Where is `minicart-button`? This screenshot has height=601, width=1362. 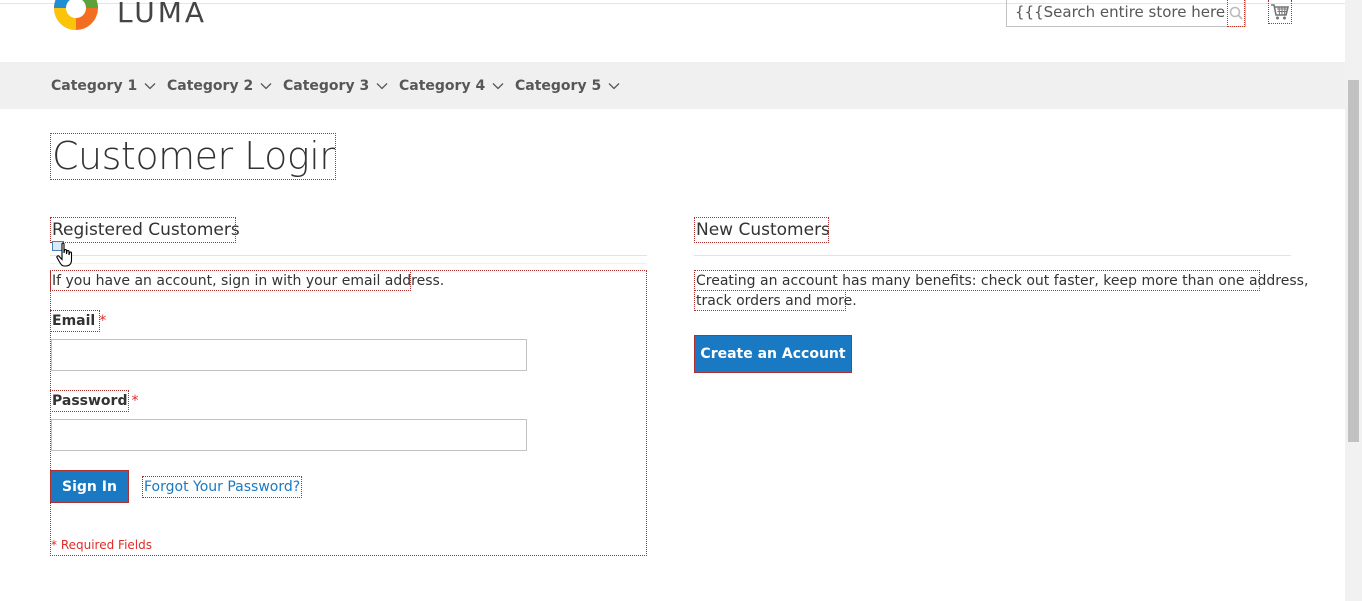
minicart-button is located at coordinates (1280, 12).